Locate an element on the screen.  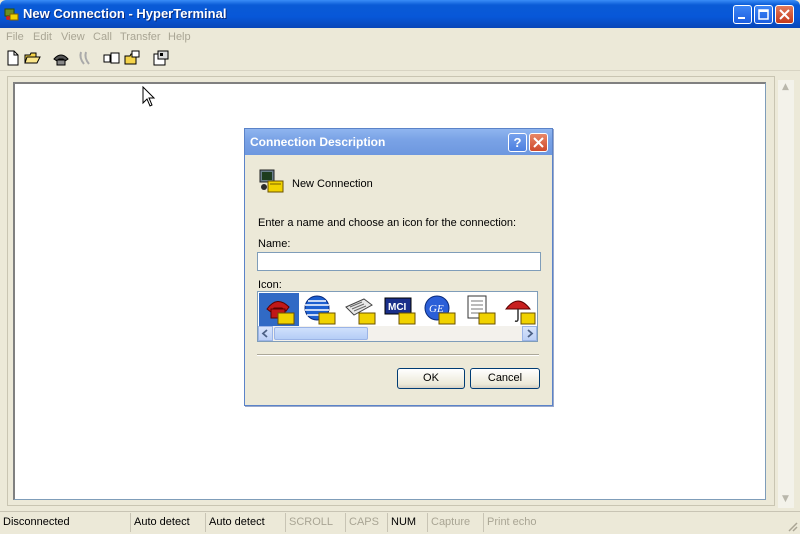
umbrella-icon is located at coordinates (520, 310).